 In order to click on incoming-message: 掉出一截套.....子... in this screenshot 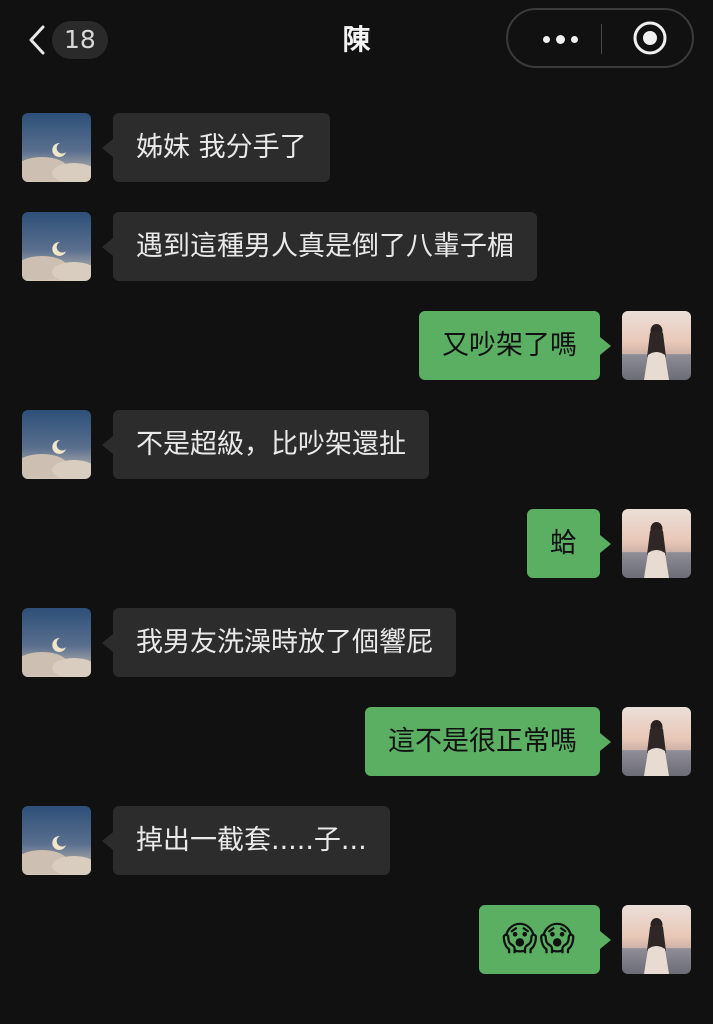, I will do `click(246, 840)`.